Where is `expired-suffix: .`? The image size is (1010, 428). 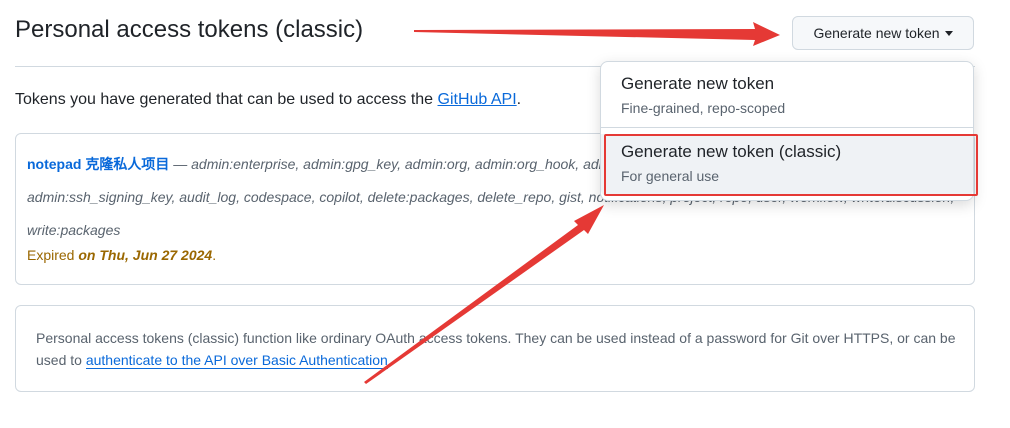
expired-suffix: . is located at coordinates (214, 255).